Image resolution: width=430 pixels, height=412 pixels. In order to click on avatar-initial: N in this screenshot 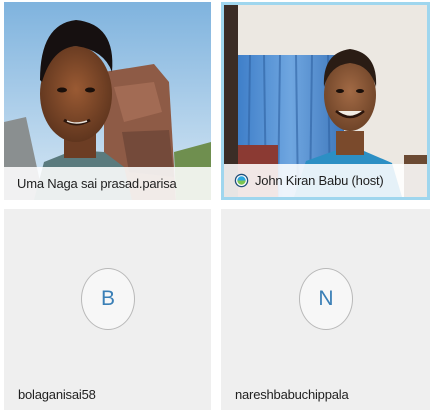, I will do `click(326, 298)`.